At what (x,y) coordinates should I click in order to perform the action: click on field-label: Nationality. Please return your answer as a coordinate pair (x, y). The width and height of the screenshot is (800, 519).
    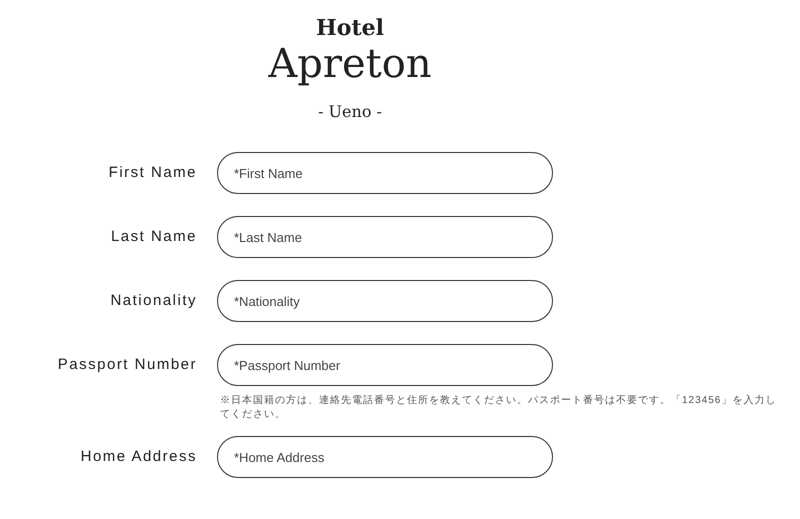
    Looking at the image, I should click on (153, 300).